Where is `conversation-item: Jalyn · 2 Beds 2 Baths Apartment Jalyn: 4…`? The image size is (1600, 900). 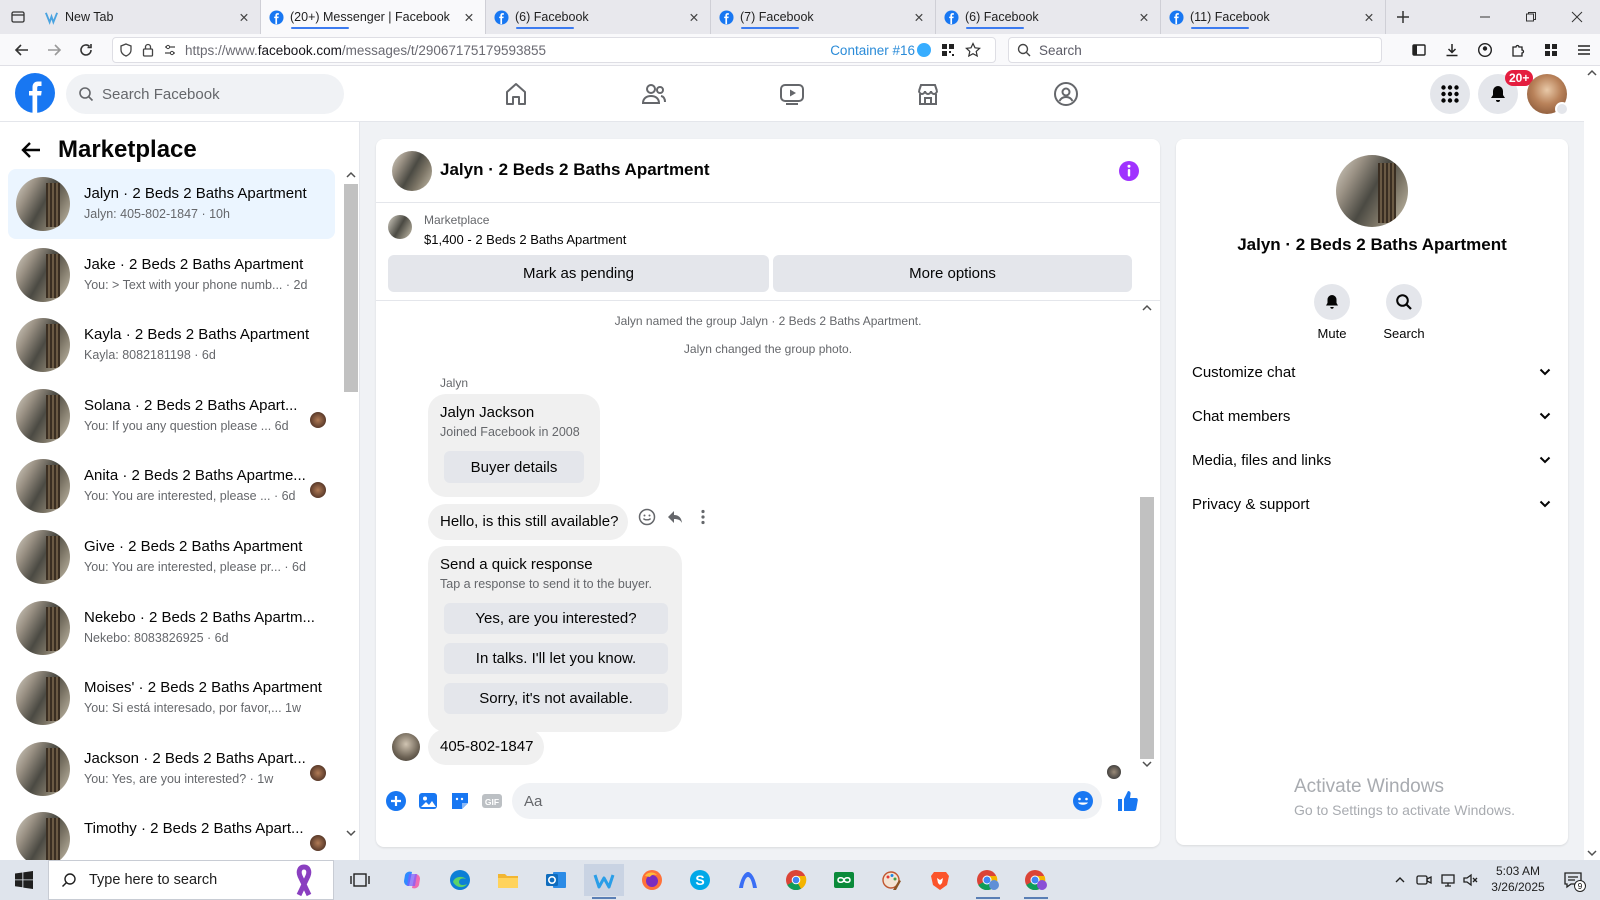 conversation-item: Jalyn · 2 Beds 2 Baths Apartment Jalyn: 4… is located at coordinates (171, 204).